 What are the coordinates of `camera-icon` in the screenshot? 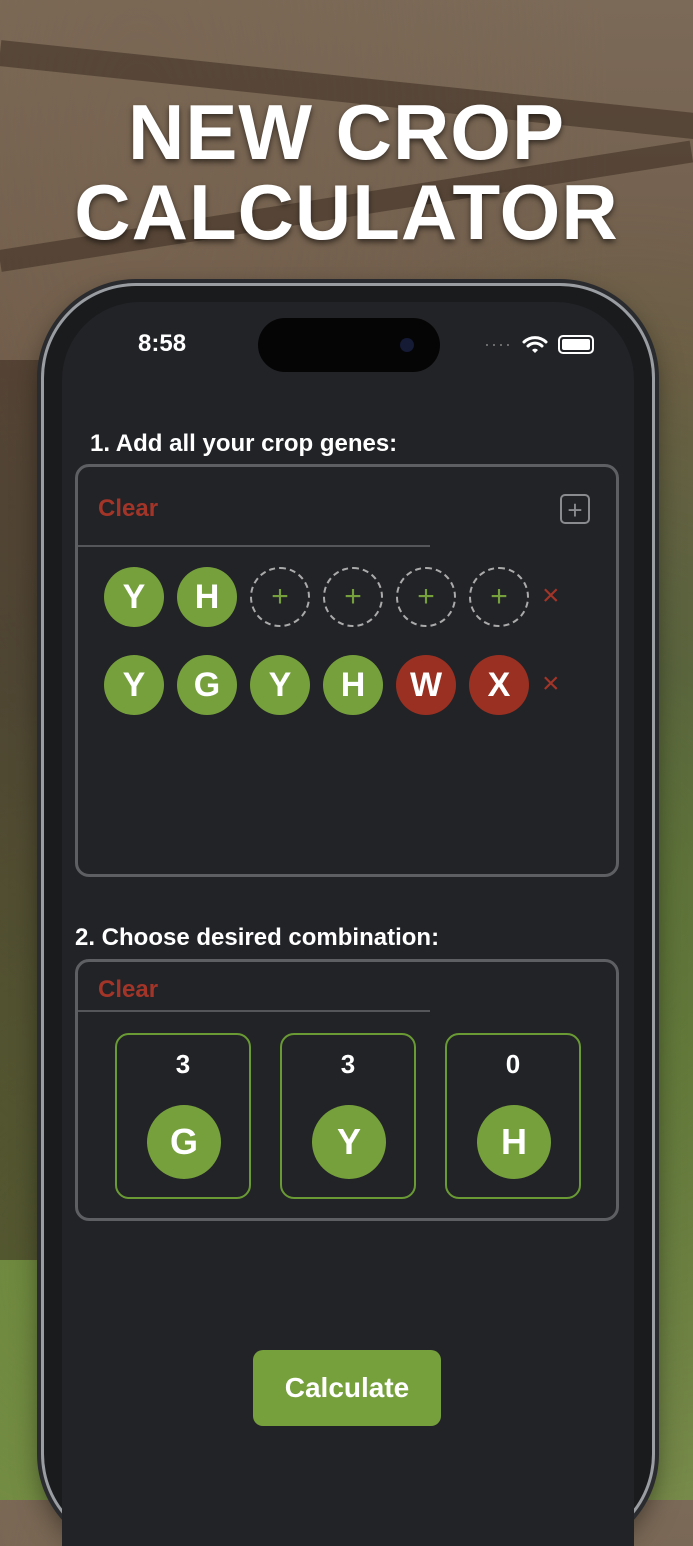 It's located at (407, 345).